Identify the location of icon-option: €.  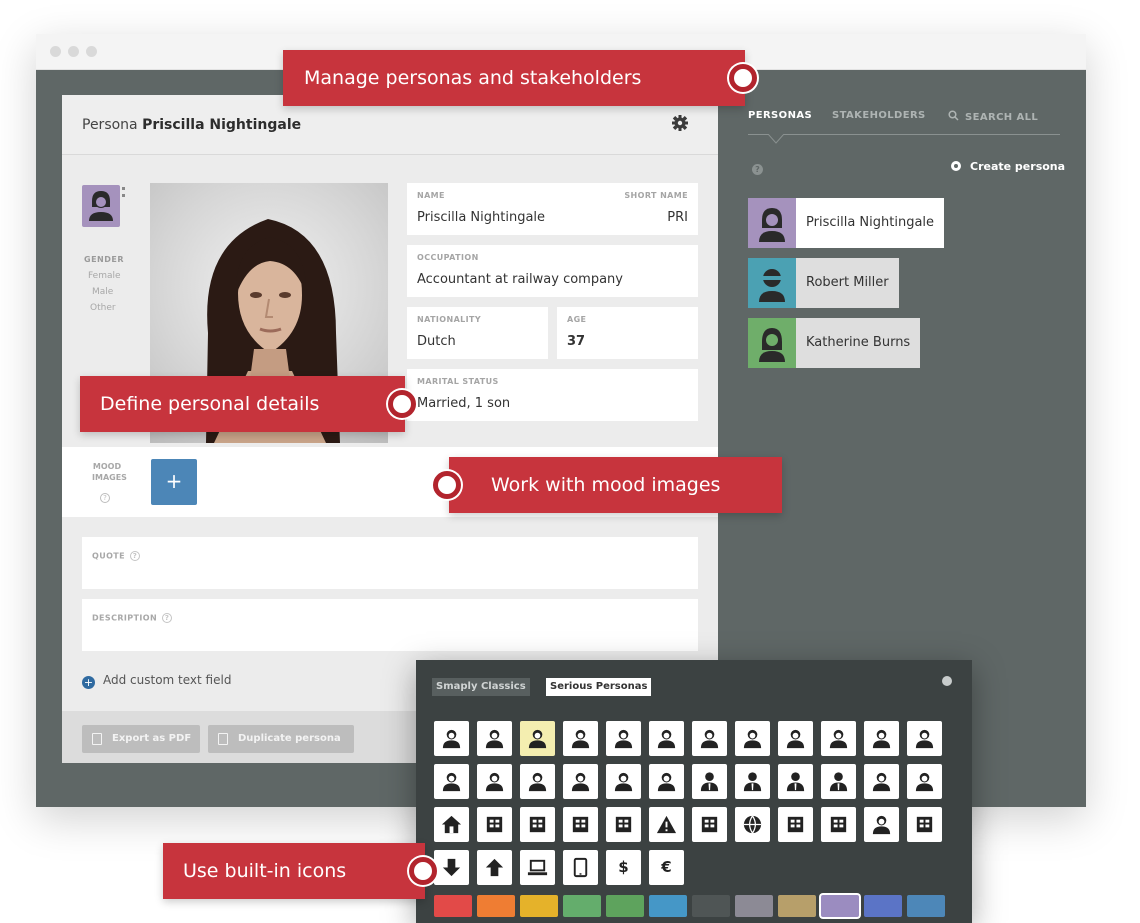
(666, 867).